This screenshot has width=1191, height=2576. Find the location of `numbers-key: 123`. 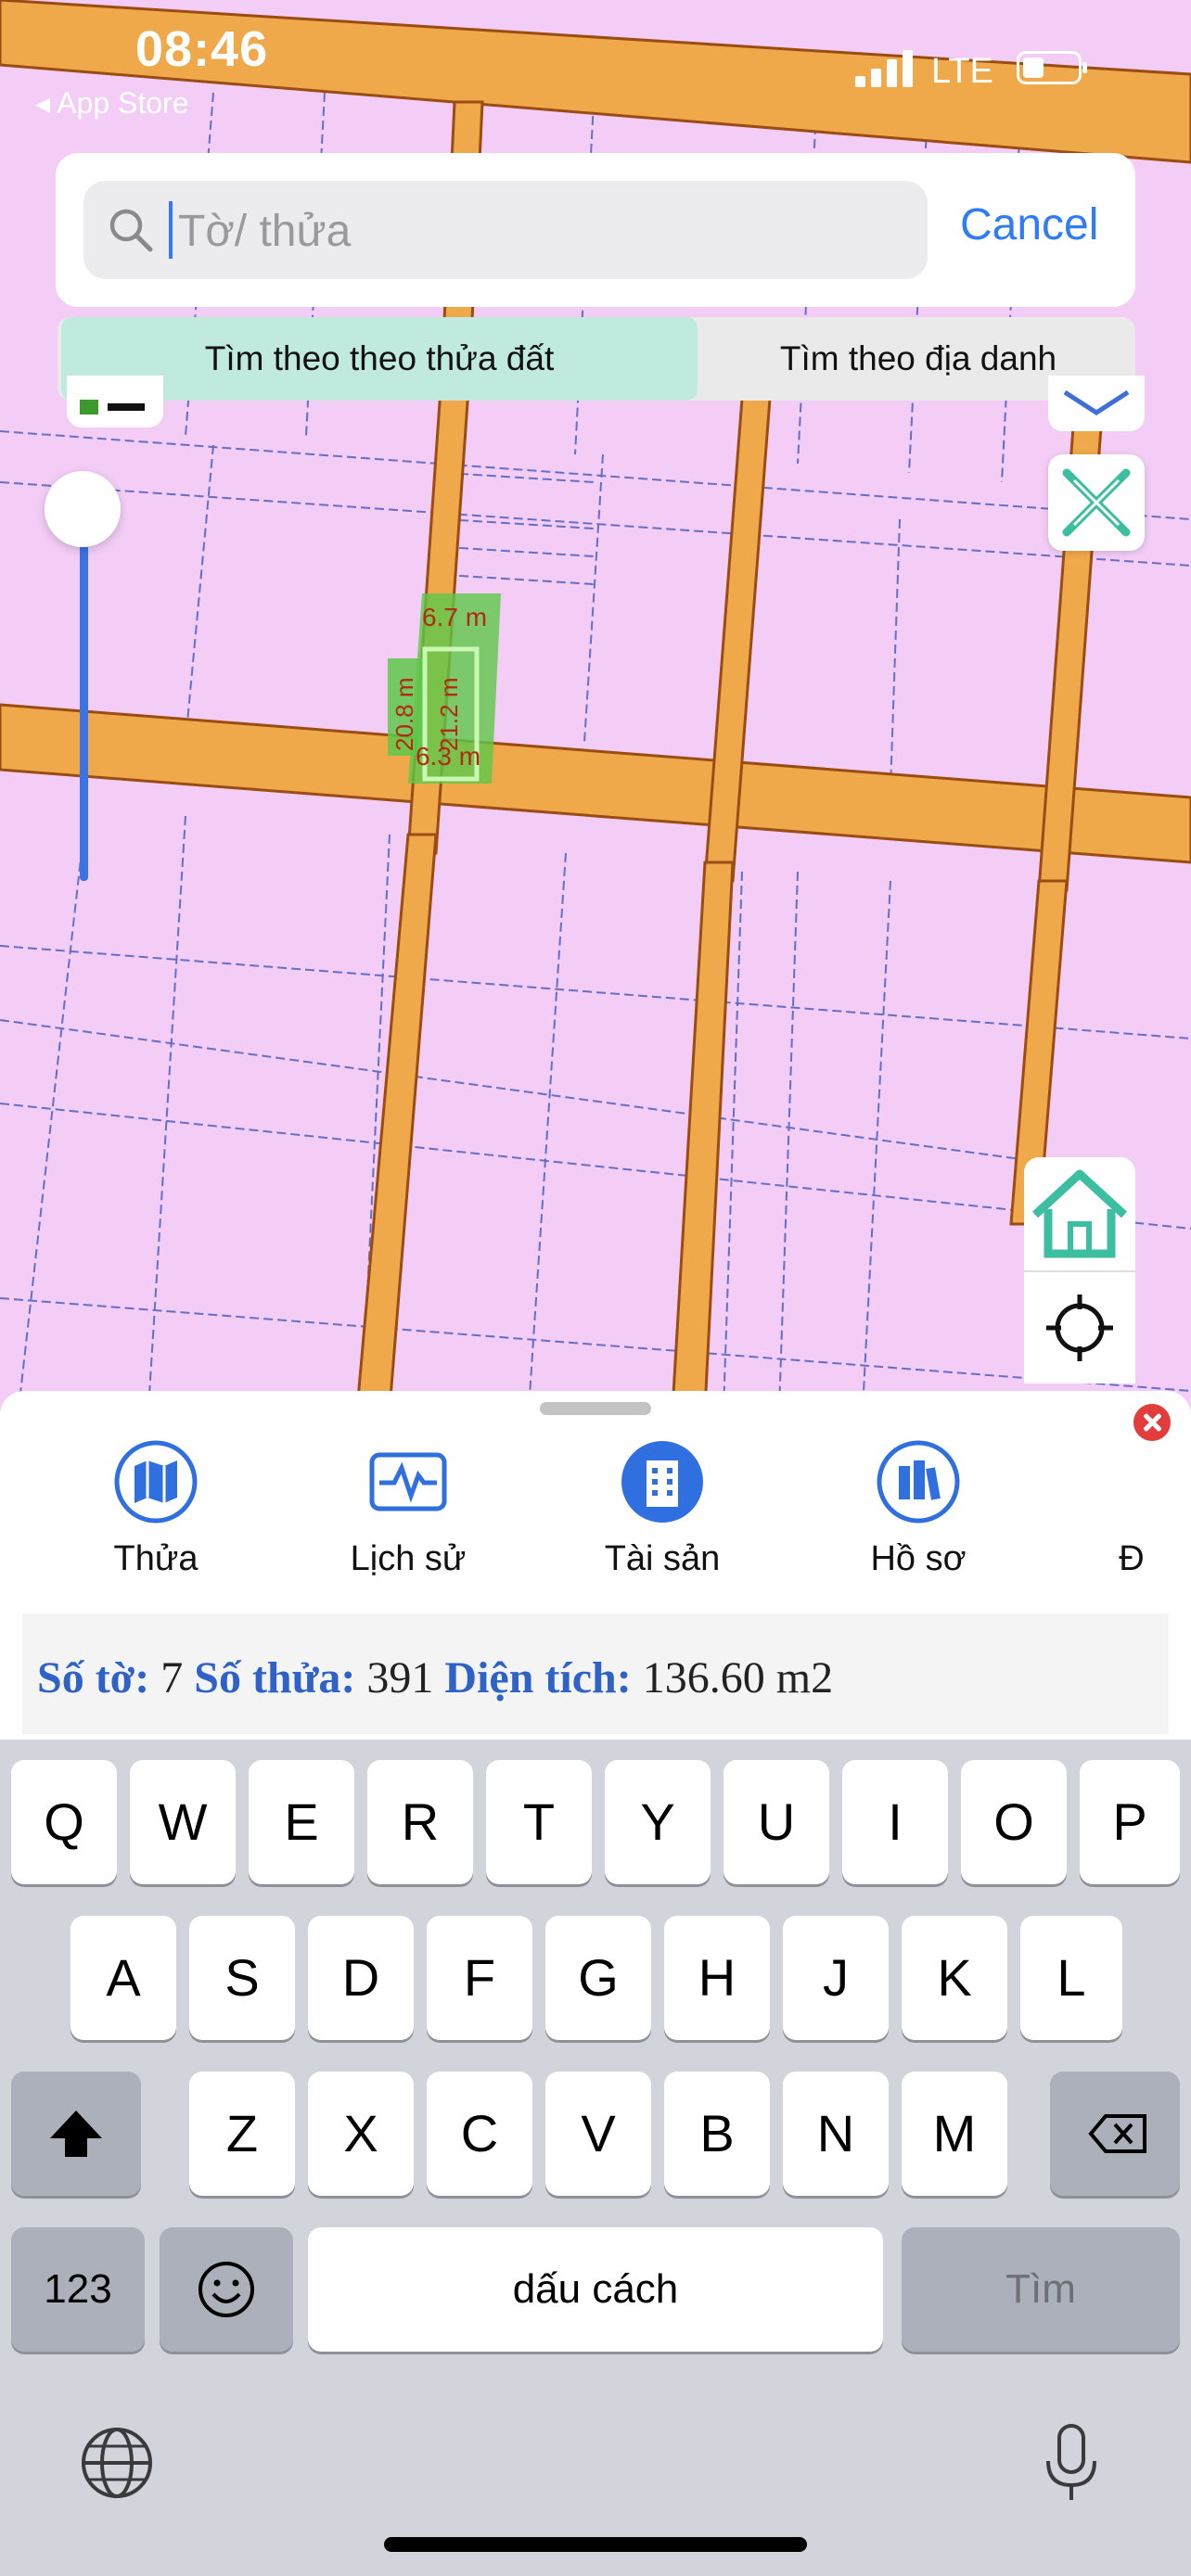

numbers-key: 123 is located at coordinates (78, 2289).